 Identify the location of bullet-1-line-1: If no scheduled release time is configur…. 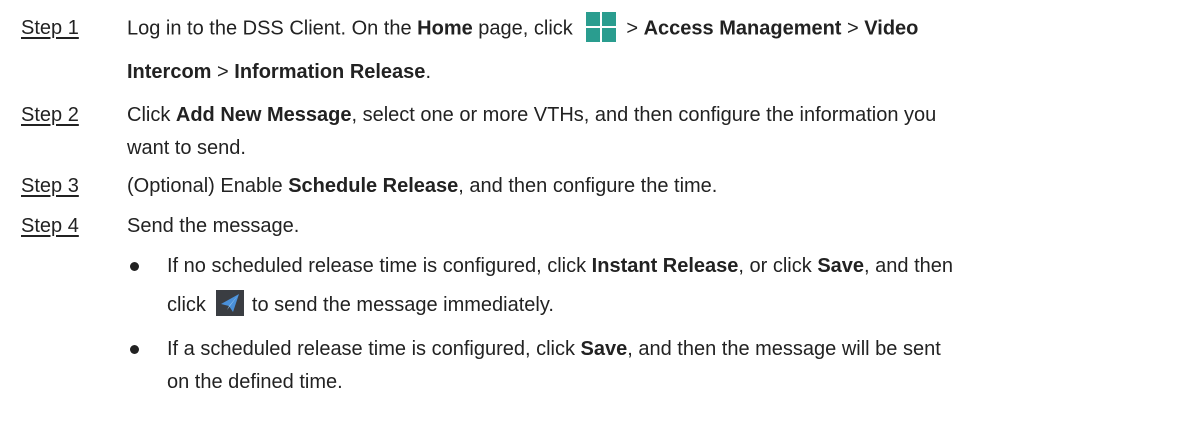
(560, 266).